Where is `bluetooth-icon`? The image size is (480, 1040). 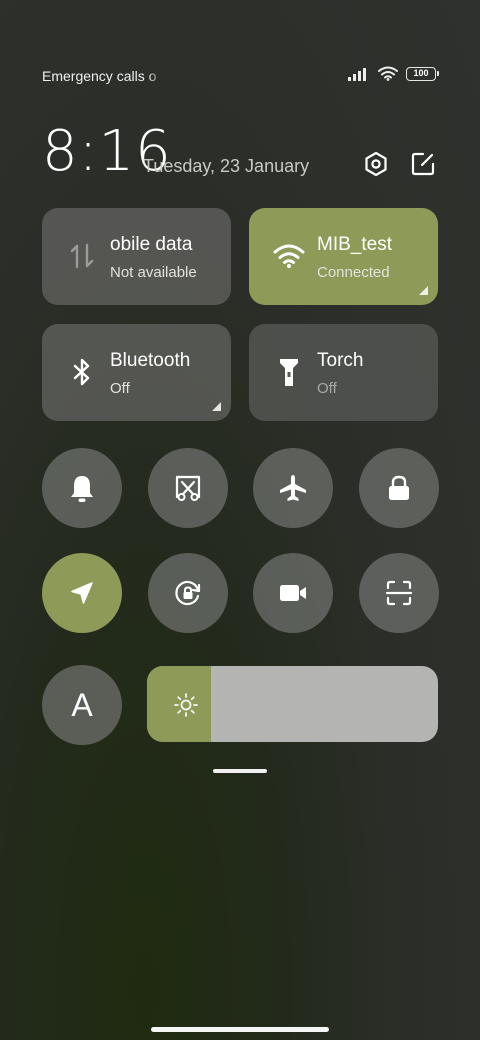 bluetooth-icon is located at coordinates (82, 372).